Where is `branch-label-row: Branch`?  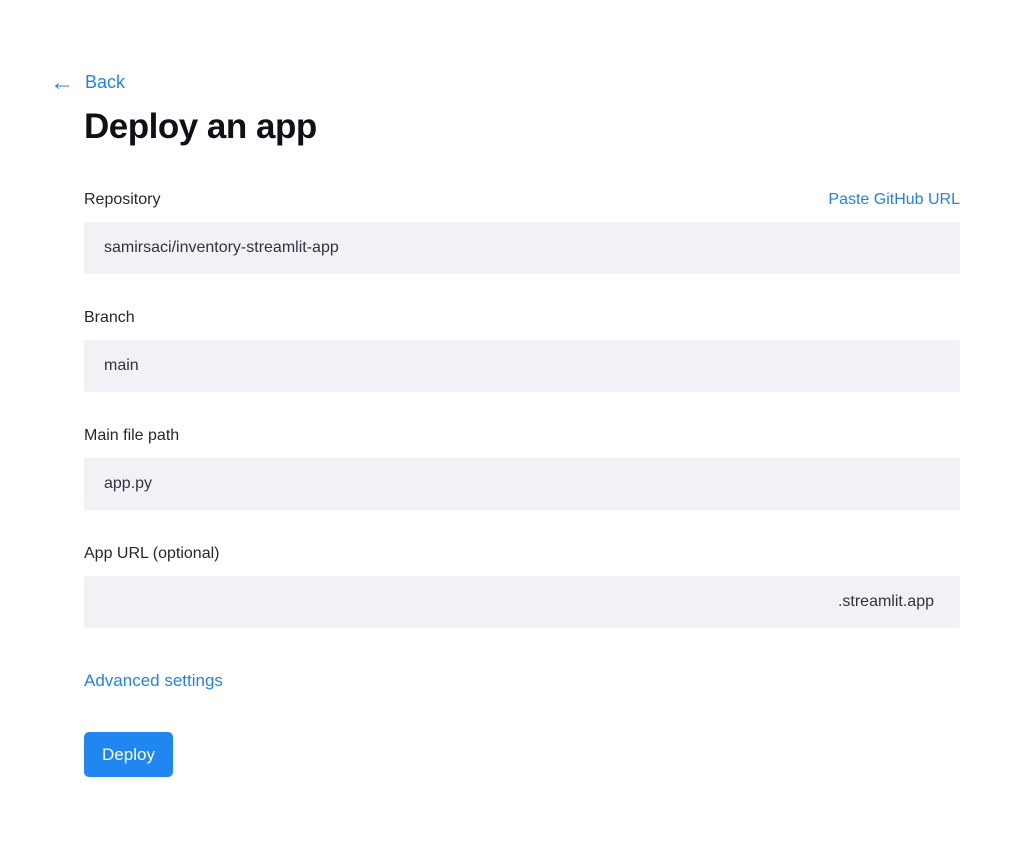 branch-label-row: Branch is located at coordinates (522, 318).